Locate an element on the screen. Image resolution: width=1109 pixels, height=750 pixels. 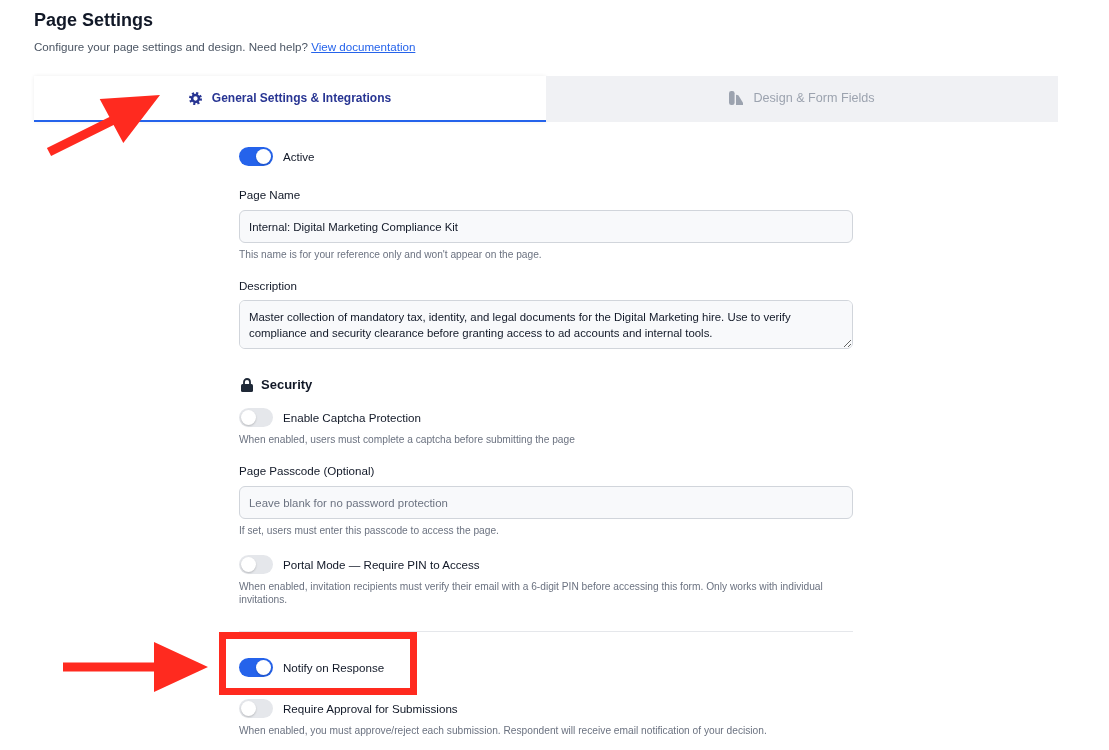
help-text: When enabled, invitation recipients must verify their email with a 6-digit PIN before accessing this form. Only works with individual invitations. is located at coordinates (531, 593).